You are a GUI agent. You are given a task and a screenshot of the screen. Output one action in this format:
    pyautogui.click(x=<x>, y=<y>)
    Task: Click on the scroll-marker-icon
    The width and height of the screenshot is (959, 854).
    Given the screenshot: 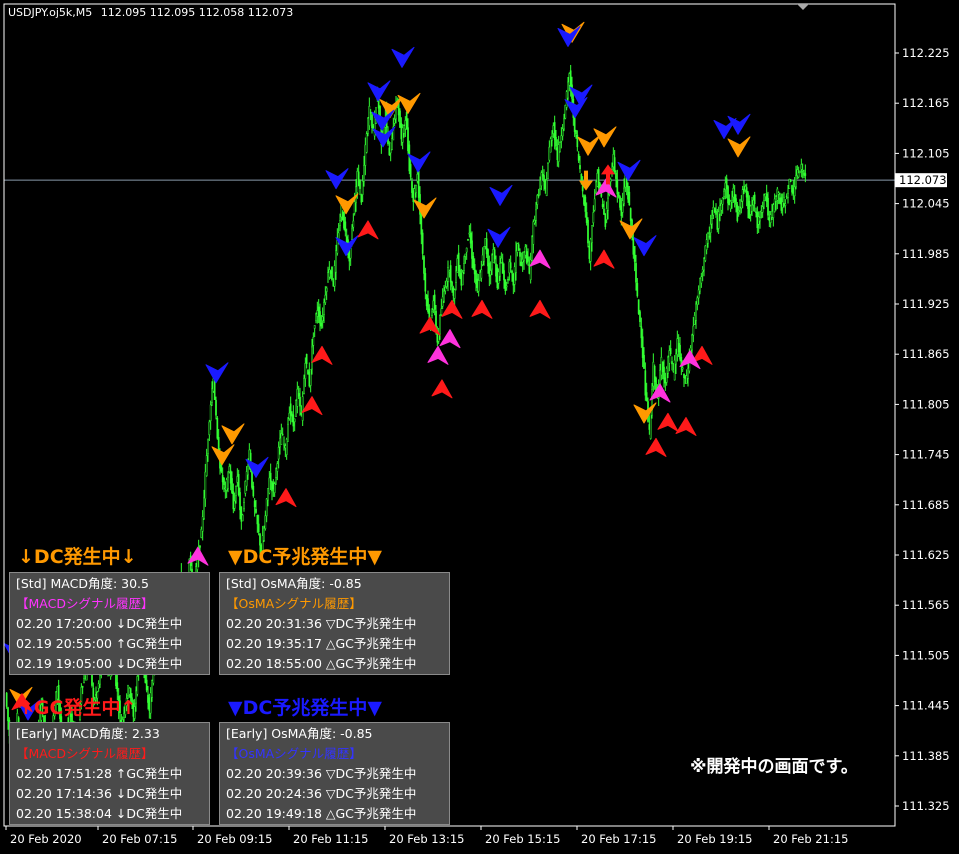 What is the action you would take?
    pyautogui.click(x=803, y=7)
    